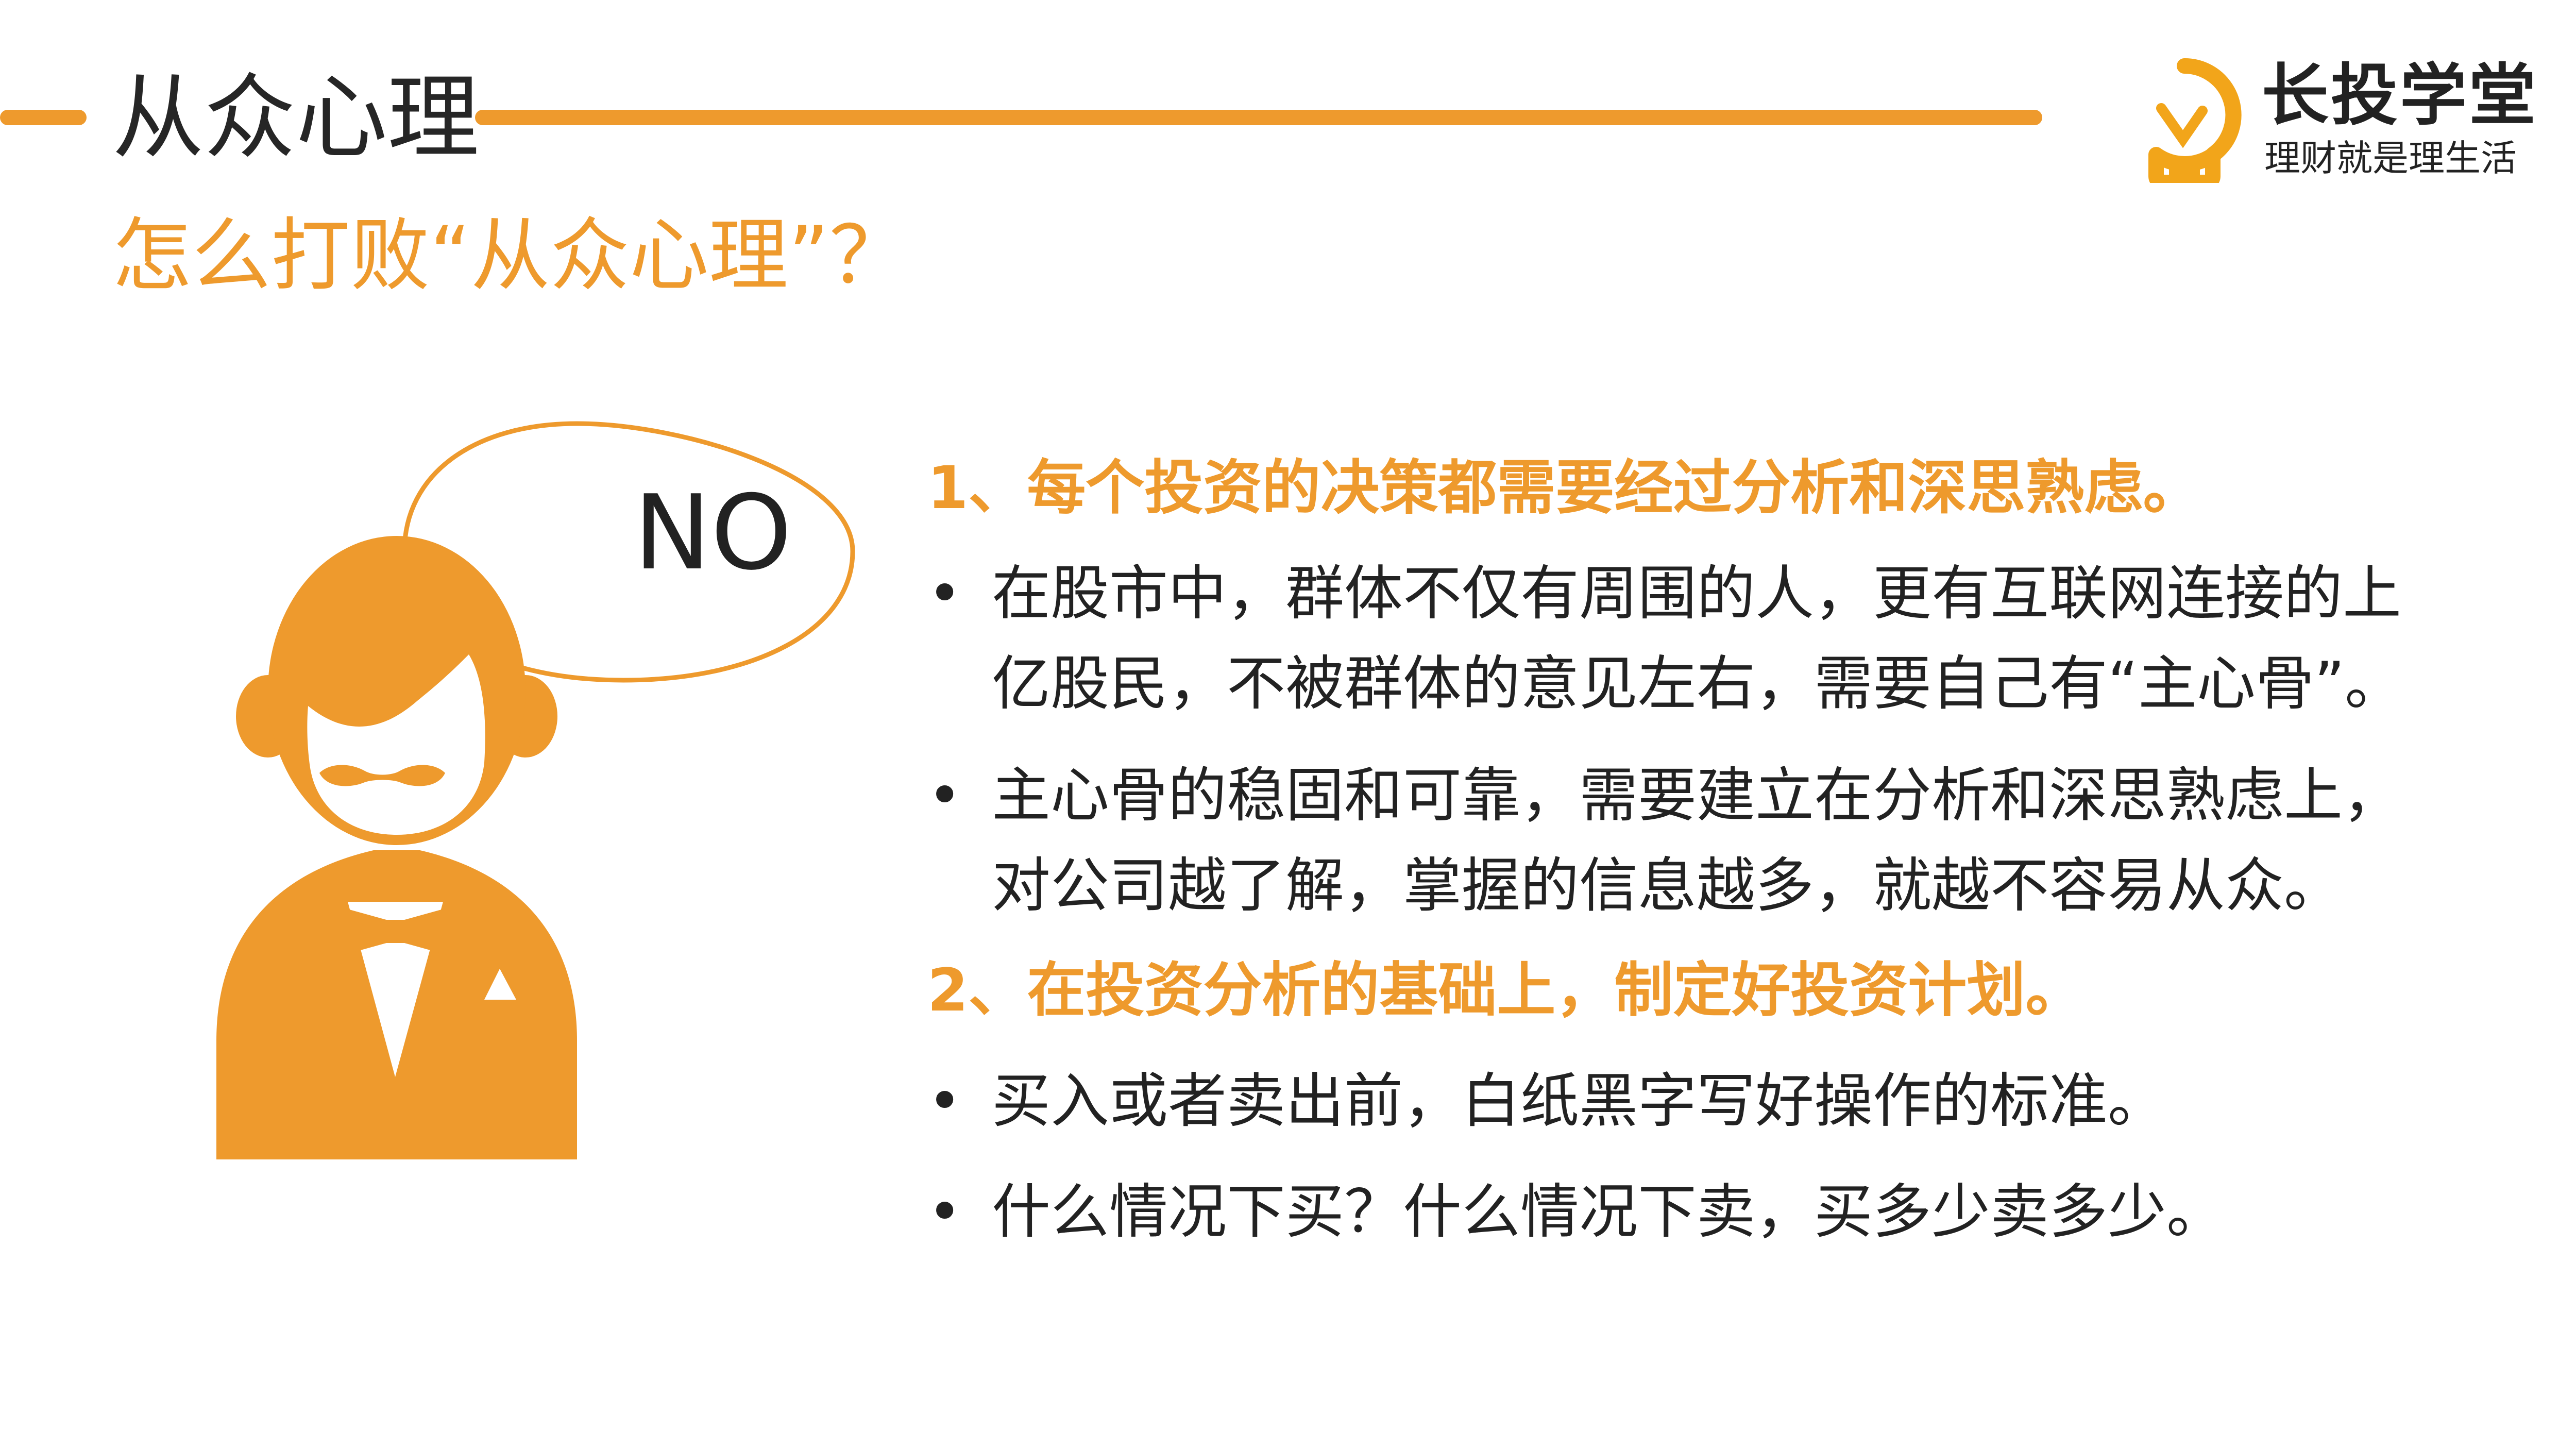 The height and width of the screenshot is (1448, 2576). Describe the element at coordinates (2390, 158) in the screenshot. I see `logo-slogan: 理财就是理生活` at that location.